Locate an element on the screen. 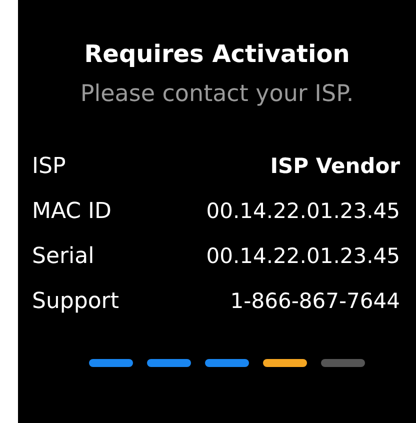 The width and height of the screenshot is (416, 423). detail-label: Serial is located at coordinates (64, 257).